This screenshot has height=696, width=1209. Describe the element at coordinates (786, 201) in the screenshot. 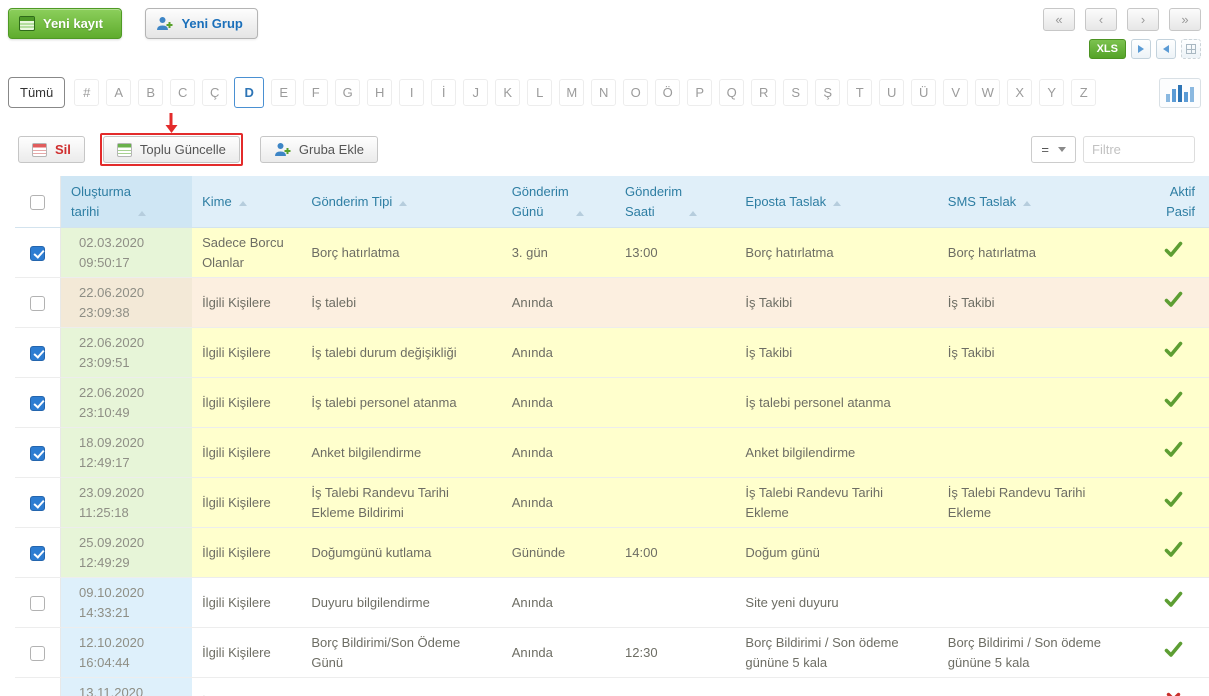

I see `column-header-label: Eposta Taslak` at that location.